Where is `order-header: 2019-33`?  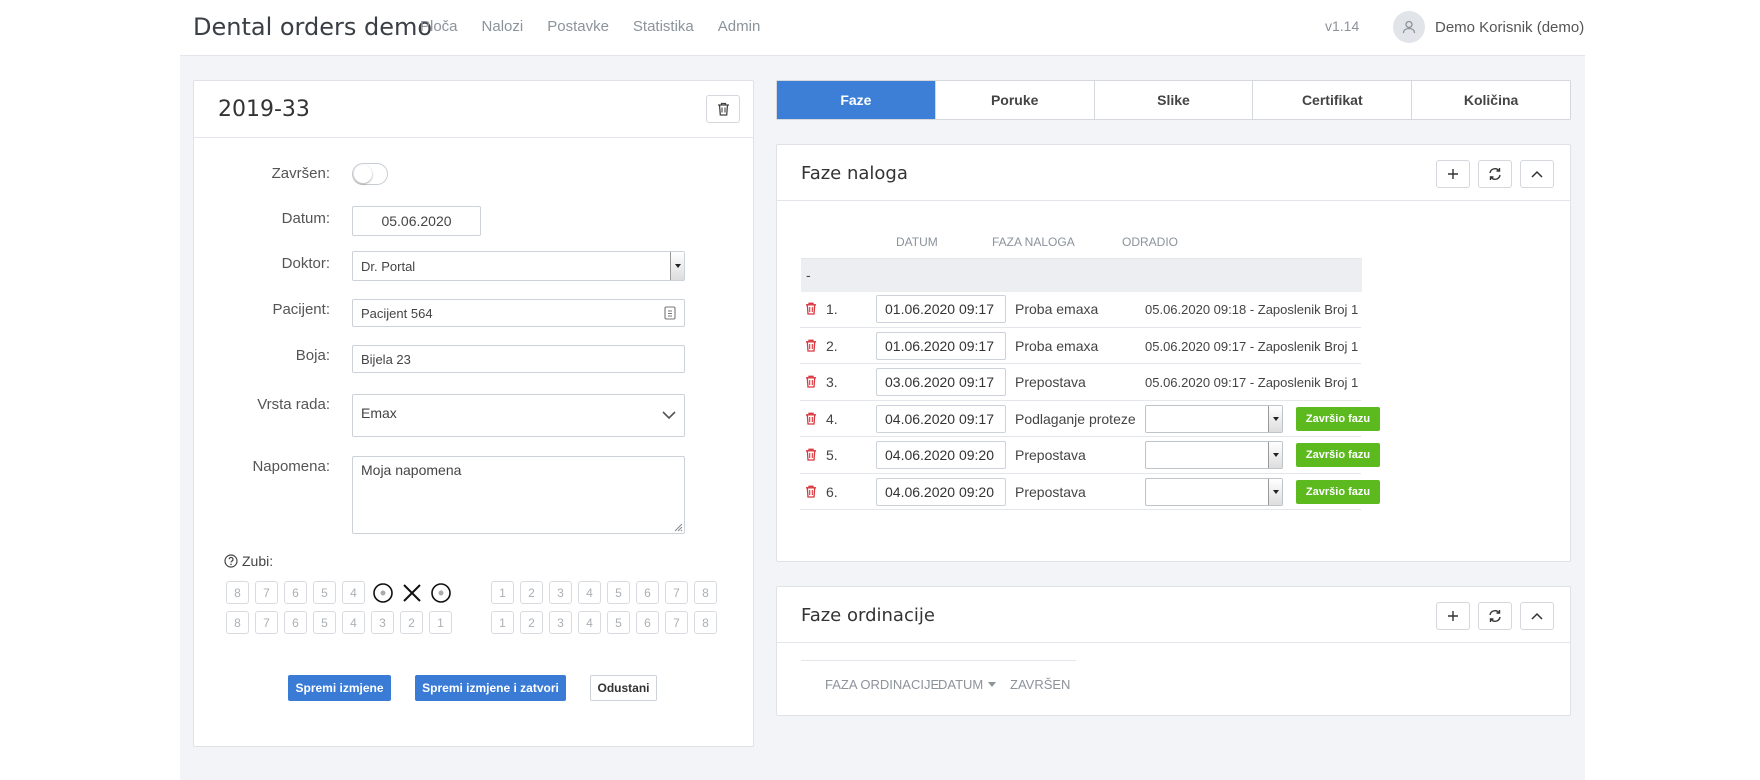
order-header: 2019-33 is located at coordinates (473, 109).